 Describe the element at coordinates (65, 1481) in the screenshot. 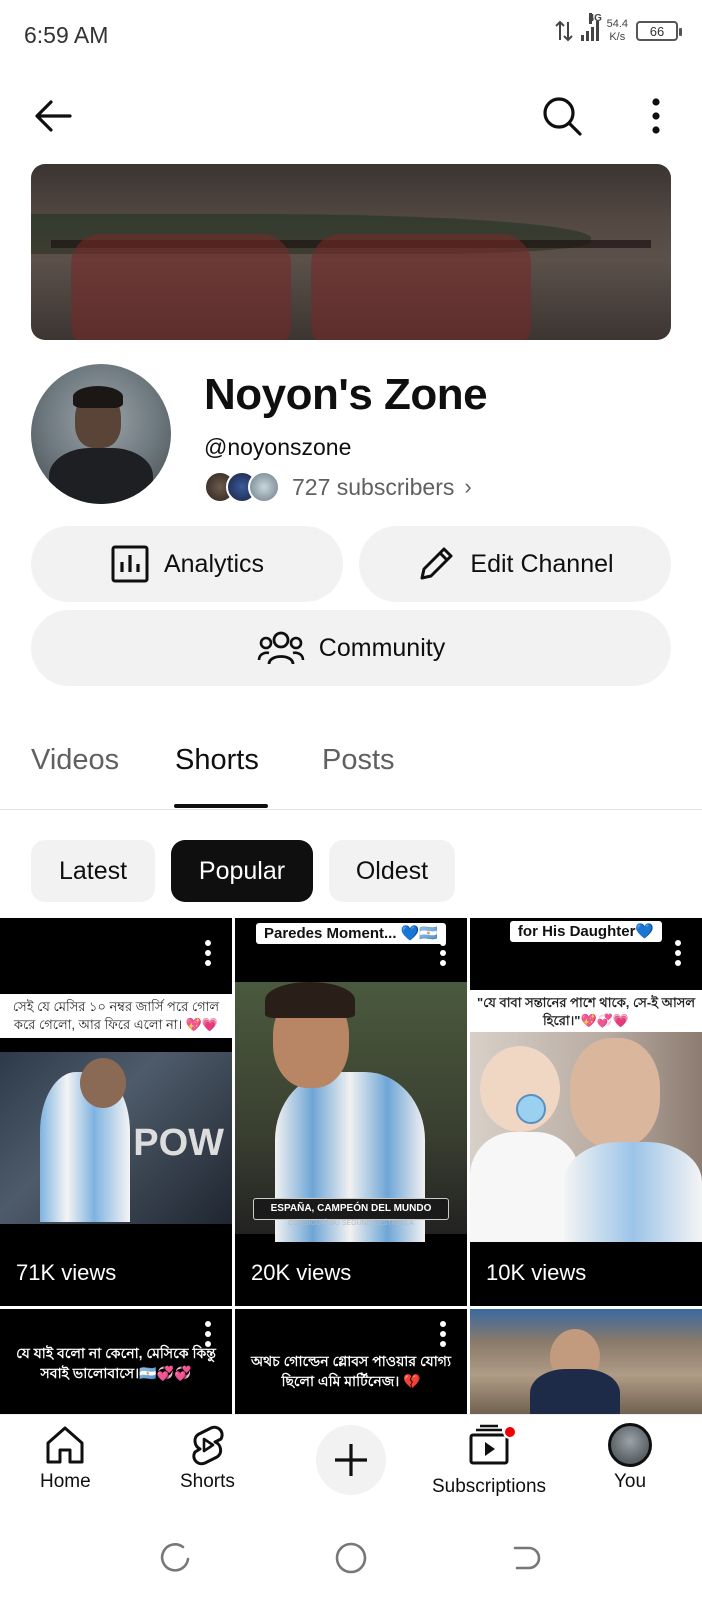

I see `nav-home-label: Home` at that location.